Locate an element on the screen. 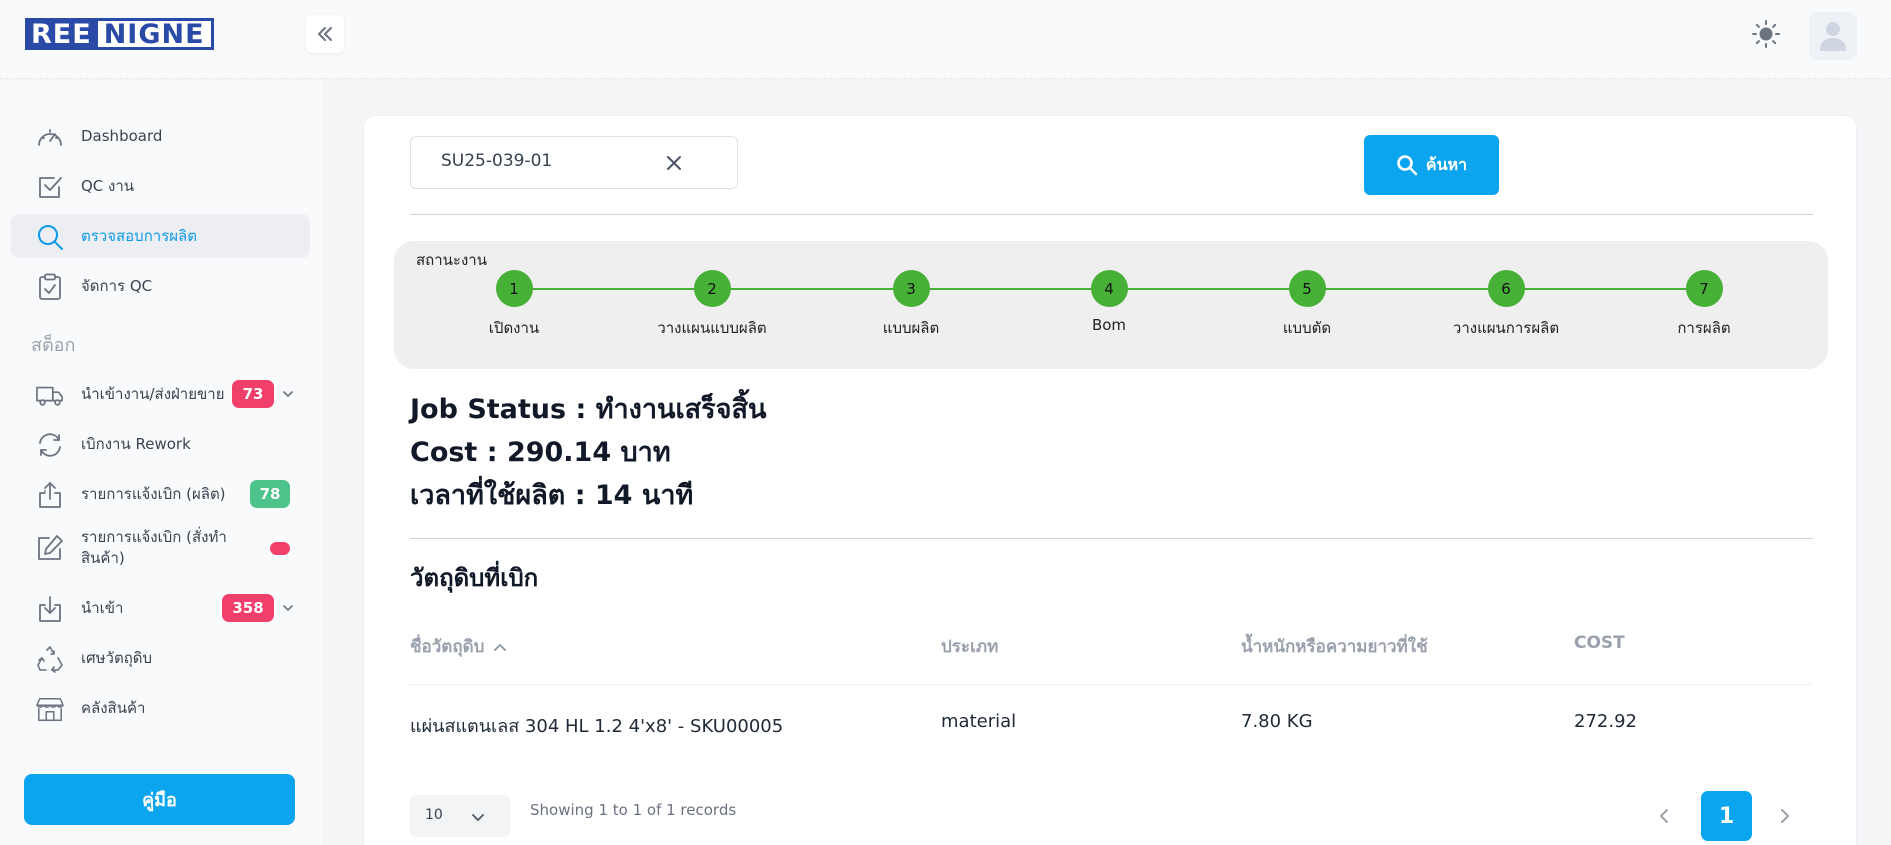 The width and height of the screenshot is (1891, 845). table-row-divider is located at coordinates (1111, 684).